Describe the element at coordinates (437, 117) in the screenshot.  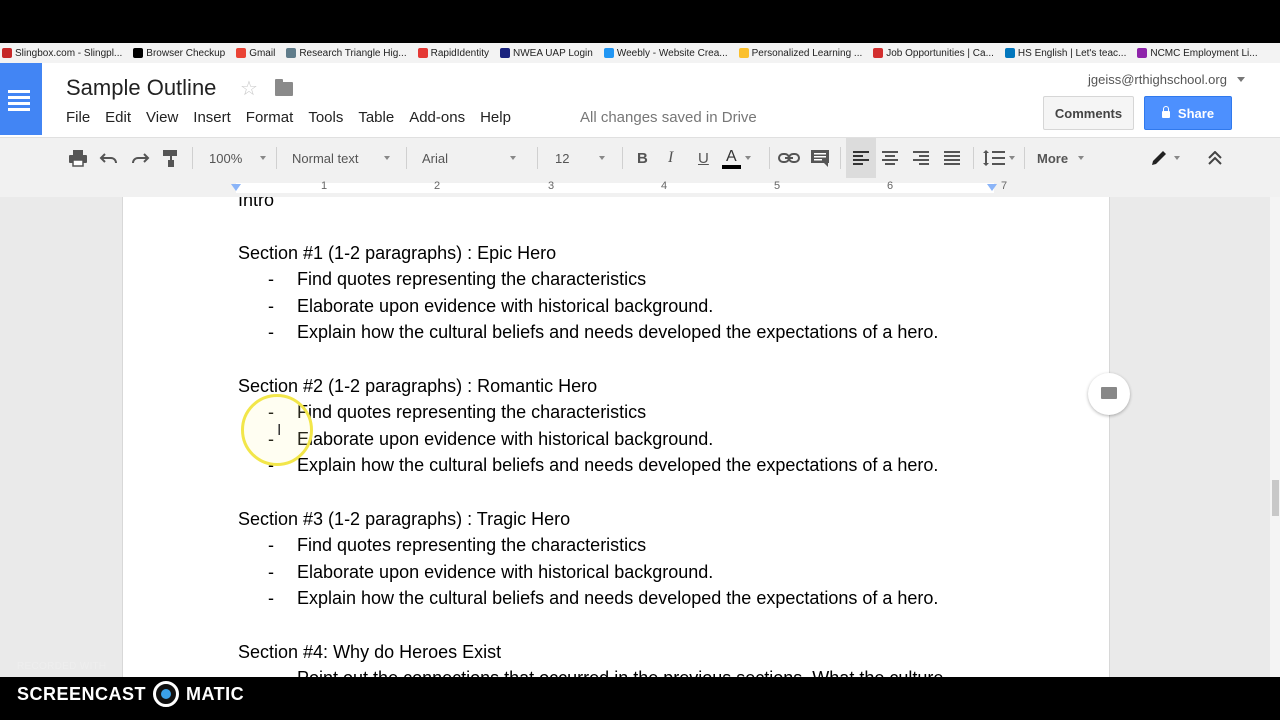
I see `menu-addons: Add-ons` at that location.